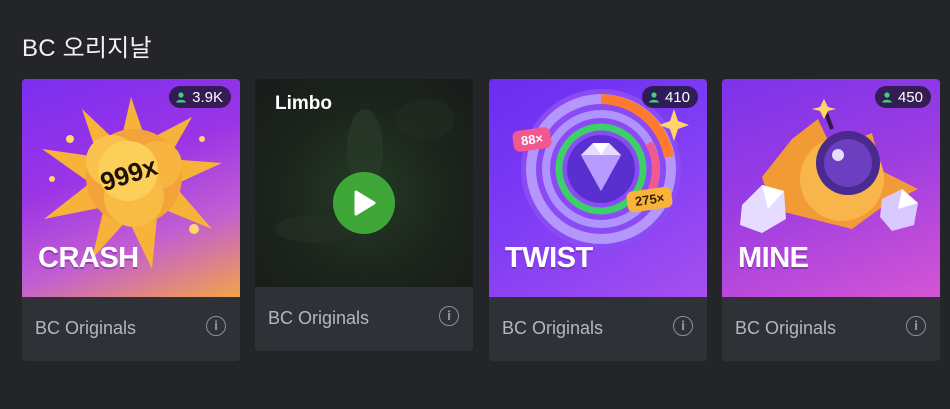 This screenshot has width=950, height=409. I want to click on section-title: BC 오리지날, so click(87, 48).